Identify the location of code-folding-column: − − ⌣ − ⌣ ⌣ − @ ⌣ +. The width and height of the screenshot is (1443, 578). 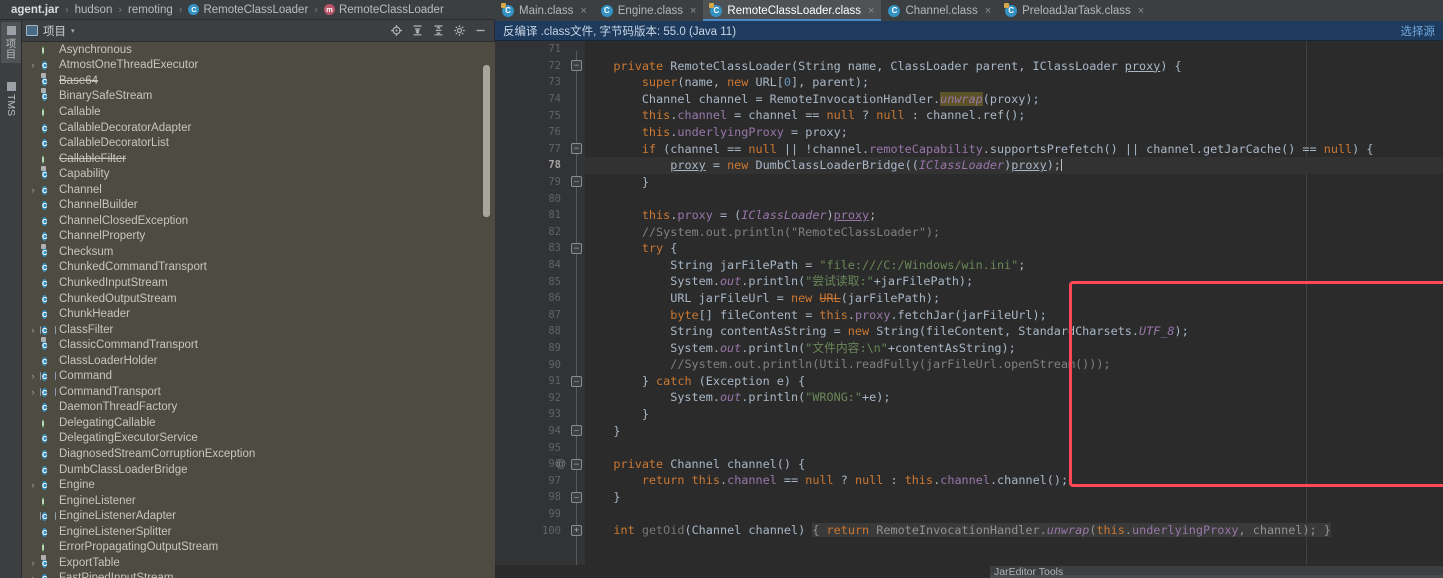
(570, 303).